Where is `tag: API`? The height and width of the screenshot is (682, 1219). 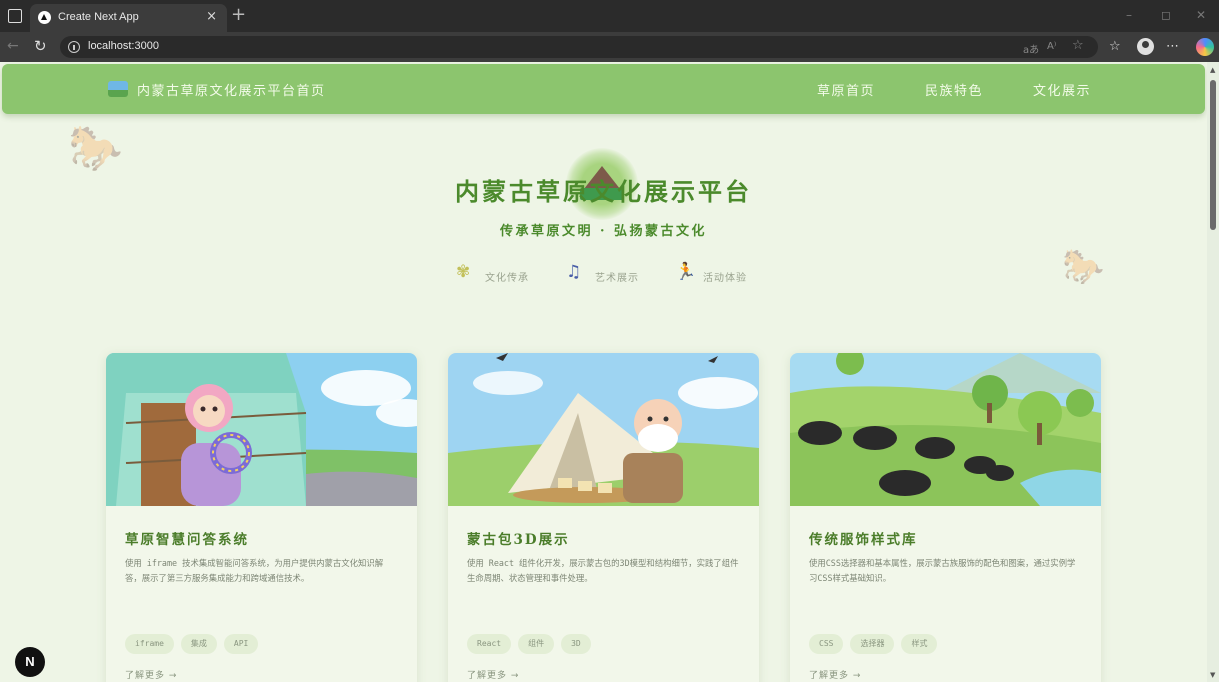
tag: API is located at coordinates (241, 644).